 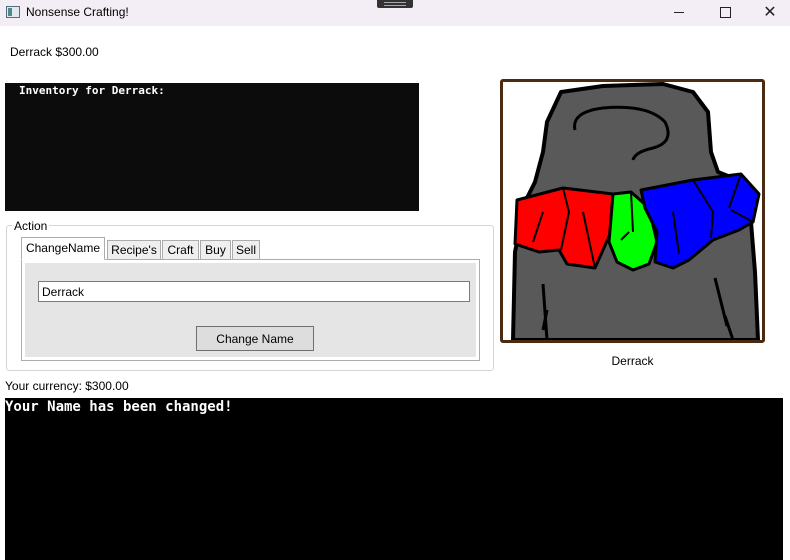 I want to click on change-name-button: Change Name, so click(x=255, y=338).